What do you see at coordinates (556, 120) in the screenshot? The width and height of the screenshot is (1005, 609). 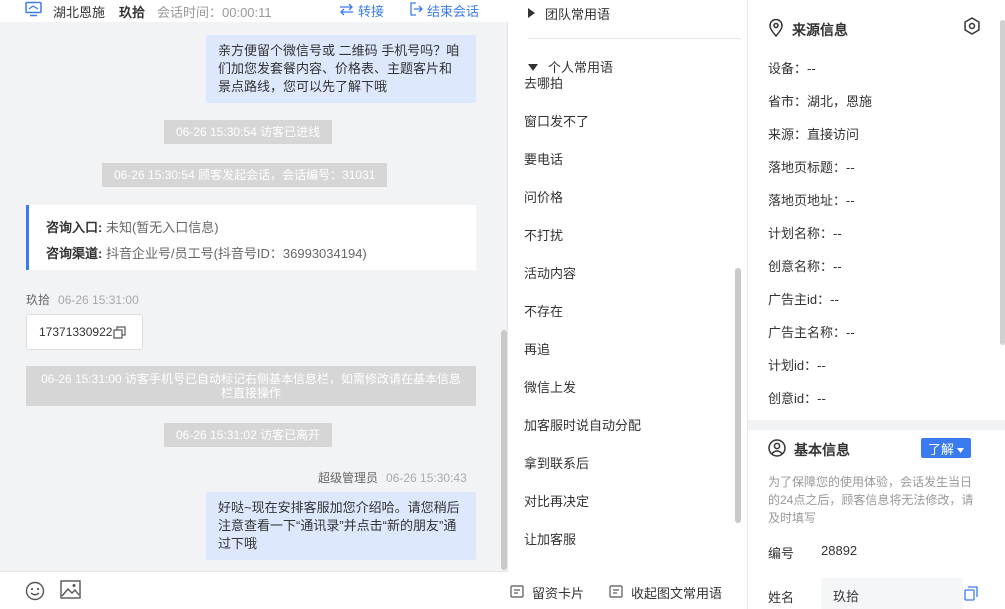 I see `phrase-item: 窗口发不了` at bounding box center [556, 120].